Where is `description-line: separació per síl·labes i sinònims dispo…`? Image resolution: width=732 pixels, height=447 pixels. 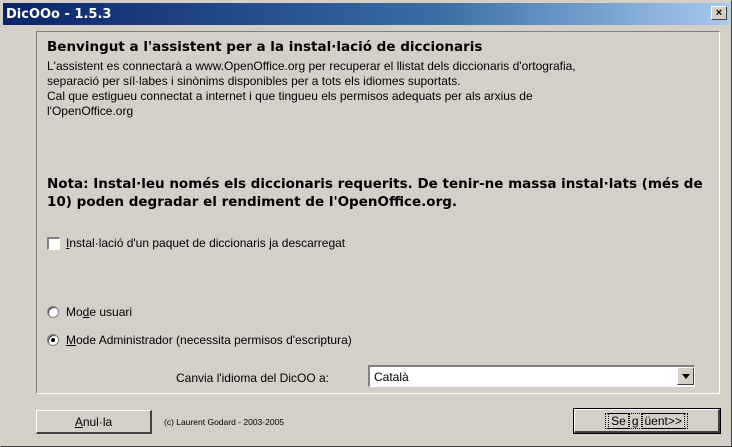
description-line: separació per síl·labes i sinònims dispo… is located at coordinates (254, 81).